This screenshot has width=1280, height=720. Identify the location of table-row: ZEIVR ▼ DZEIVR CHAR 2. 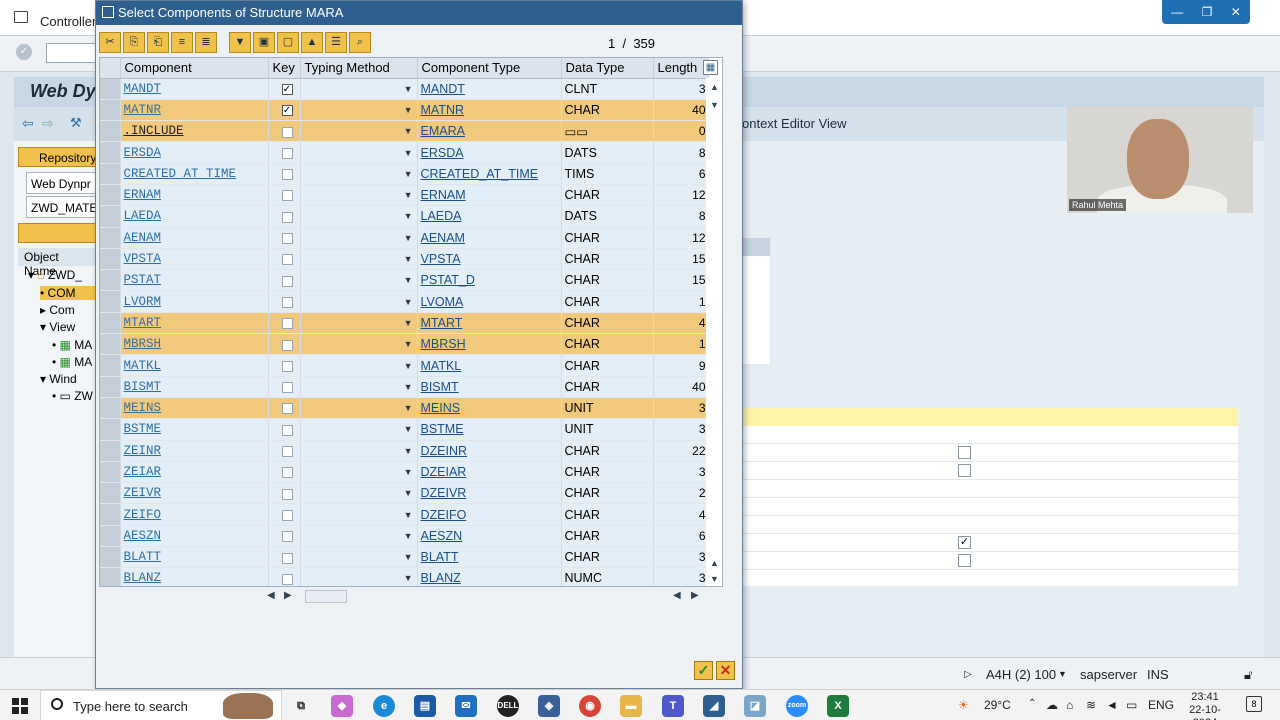
(404, 493).